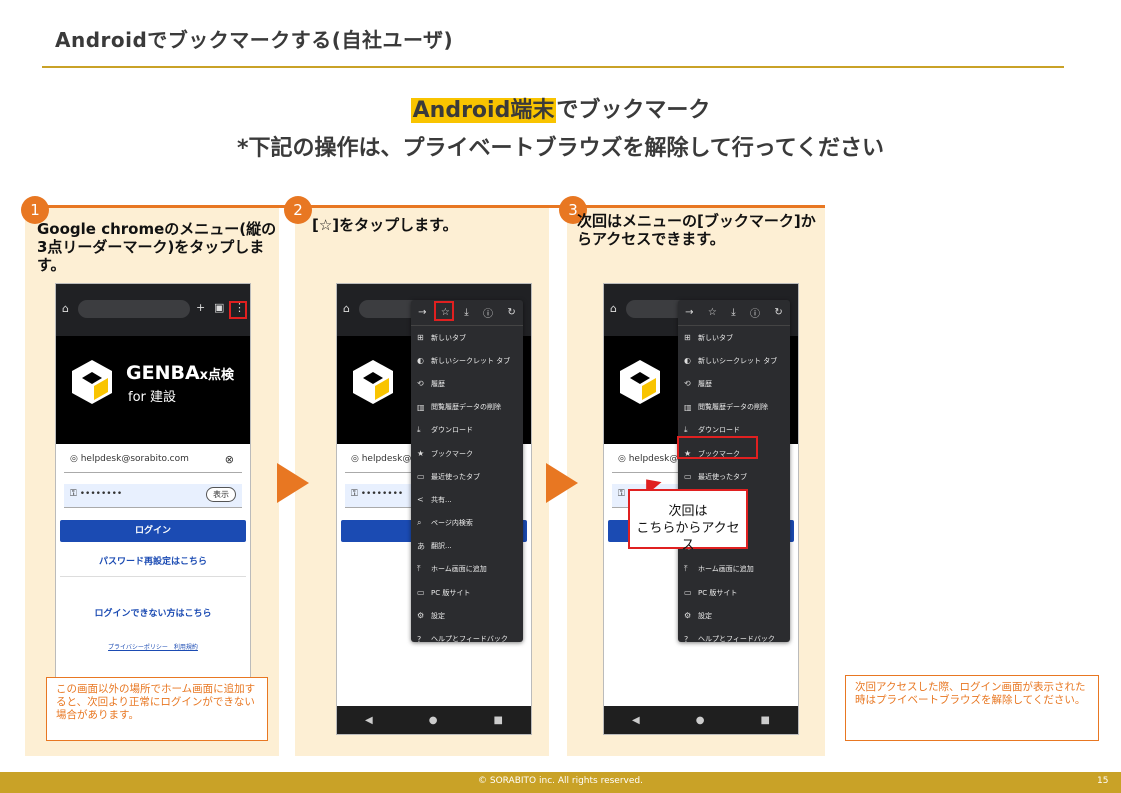 This screenshot has height=793, width=1121. What do you see at coordinates (688, 593) in the screenshot?
I see `desktop-icon: ▭` at bounding box center [688, 593].